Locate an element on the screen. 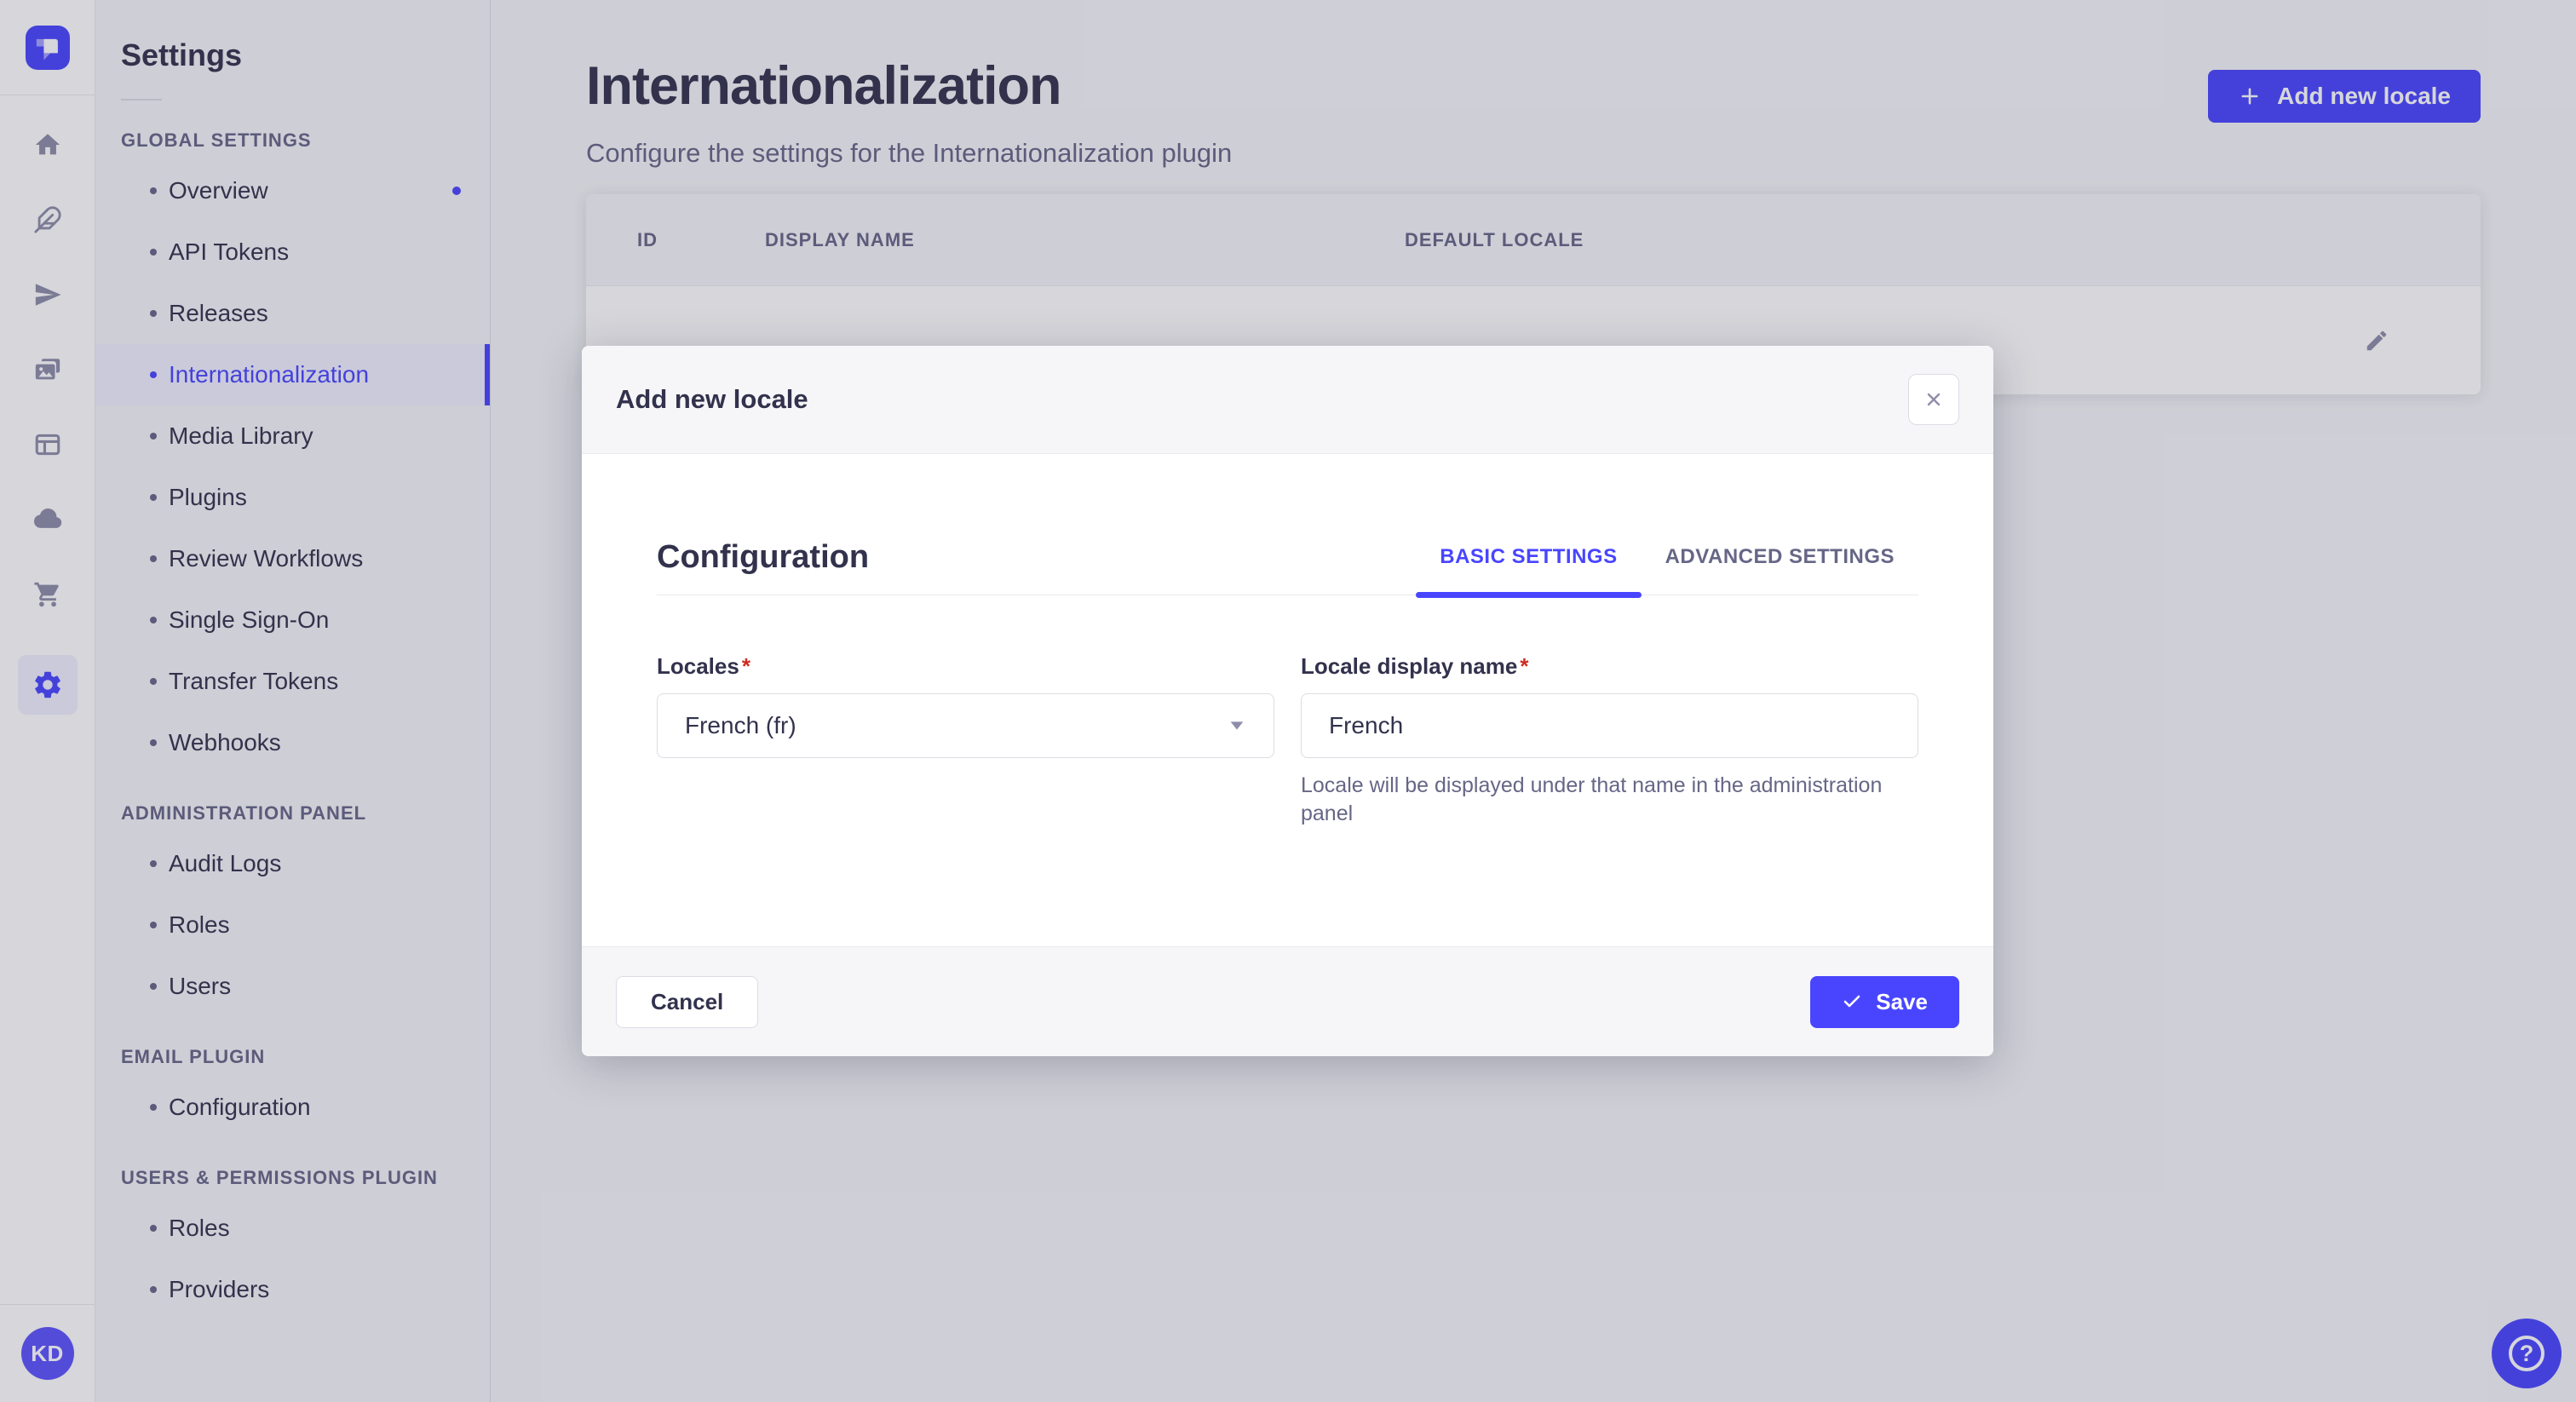 This screenshot has height=1402, width=2576. display-name-label-text: Locale display name is located at coordinates (1409, 666).